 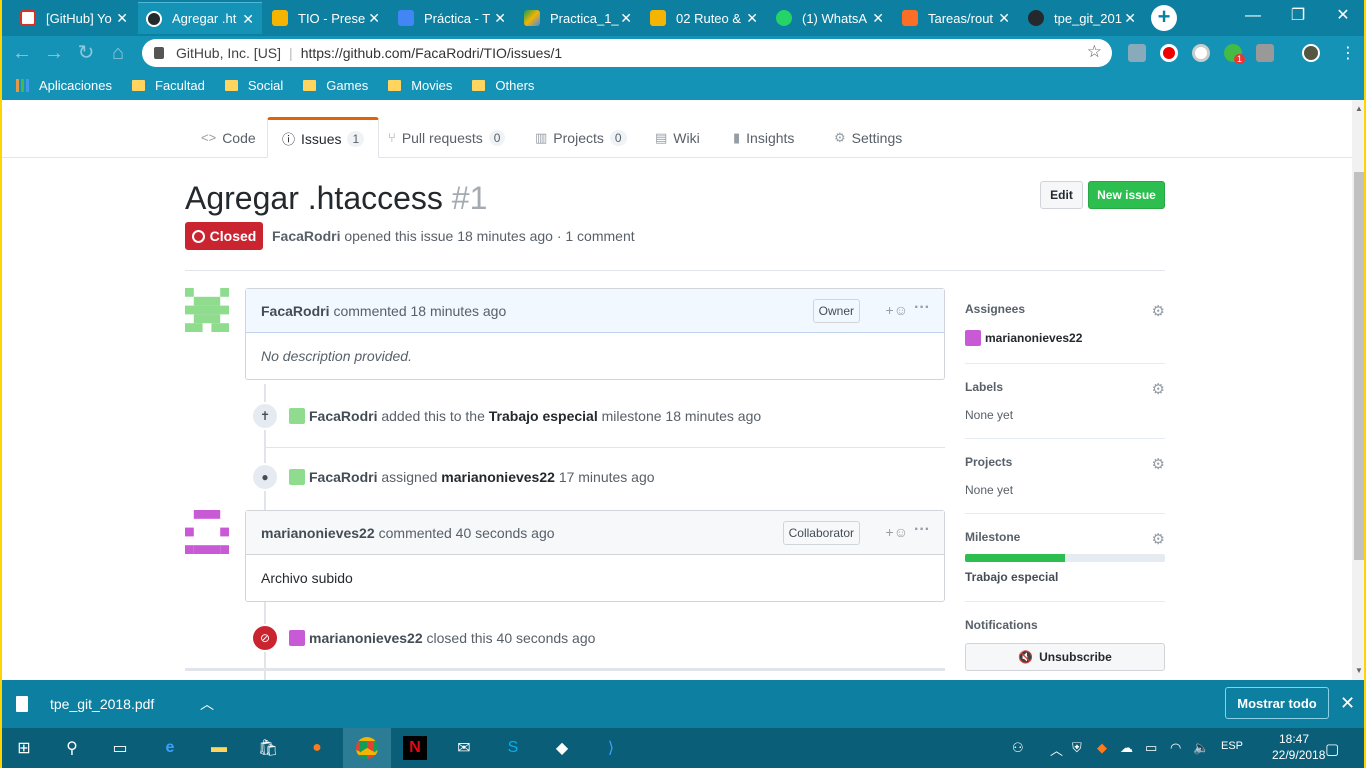 I want to click on tab-github-repo: tpe_git_201 ✕, so click(x=1082, y=18).